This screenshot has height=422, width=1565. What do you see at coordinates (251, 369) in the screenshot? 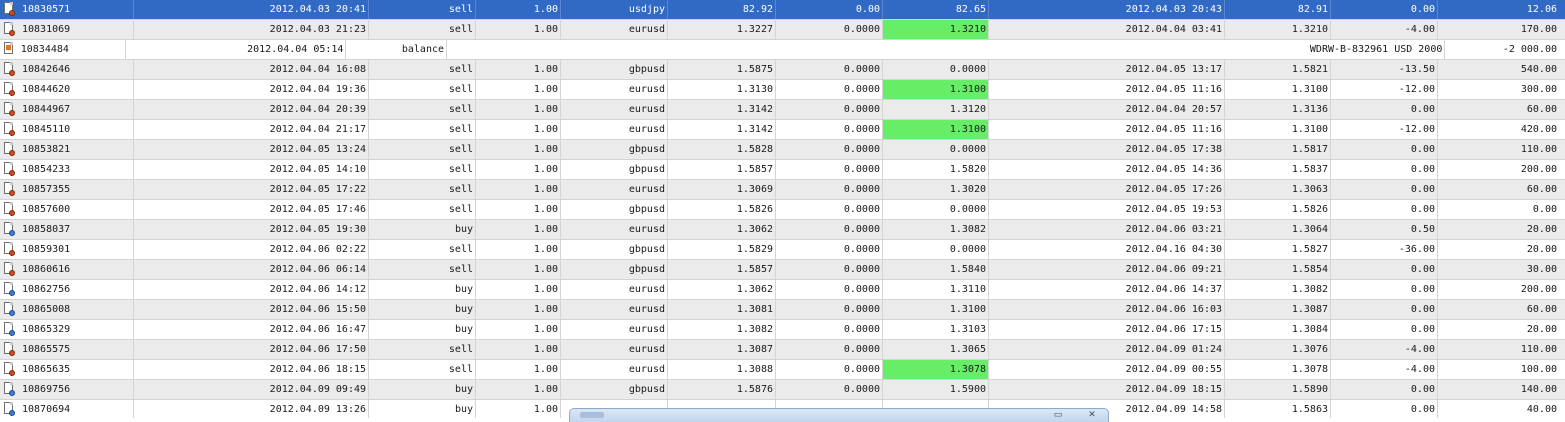
I see `open-time-cell: 2012.04.06 18:15` at bounding box center [251, 369].